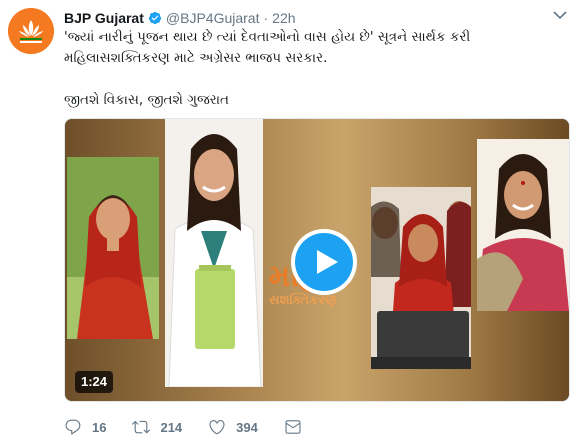  Describe the element at coordinates (561, 17) in the screenshot. I see `chevron-down-icon` at that location.